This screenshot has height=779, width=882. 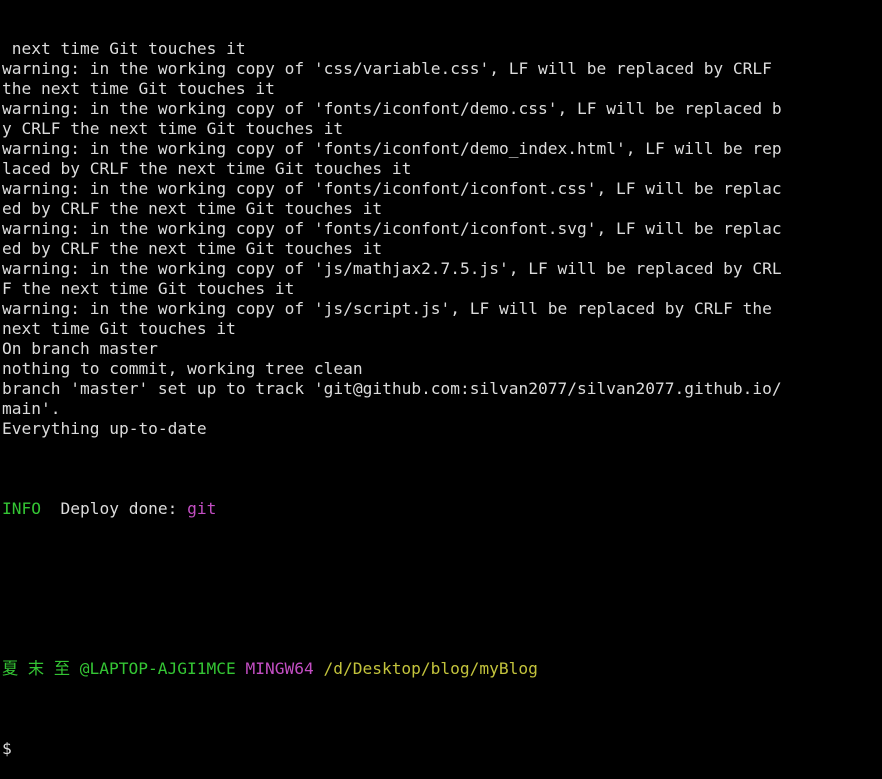 I want to click on info-target: git, so click(x=202, y=508).